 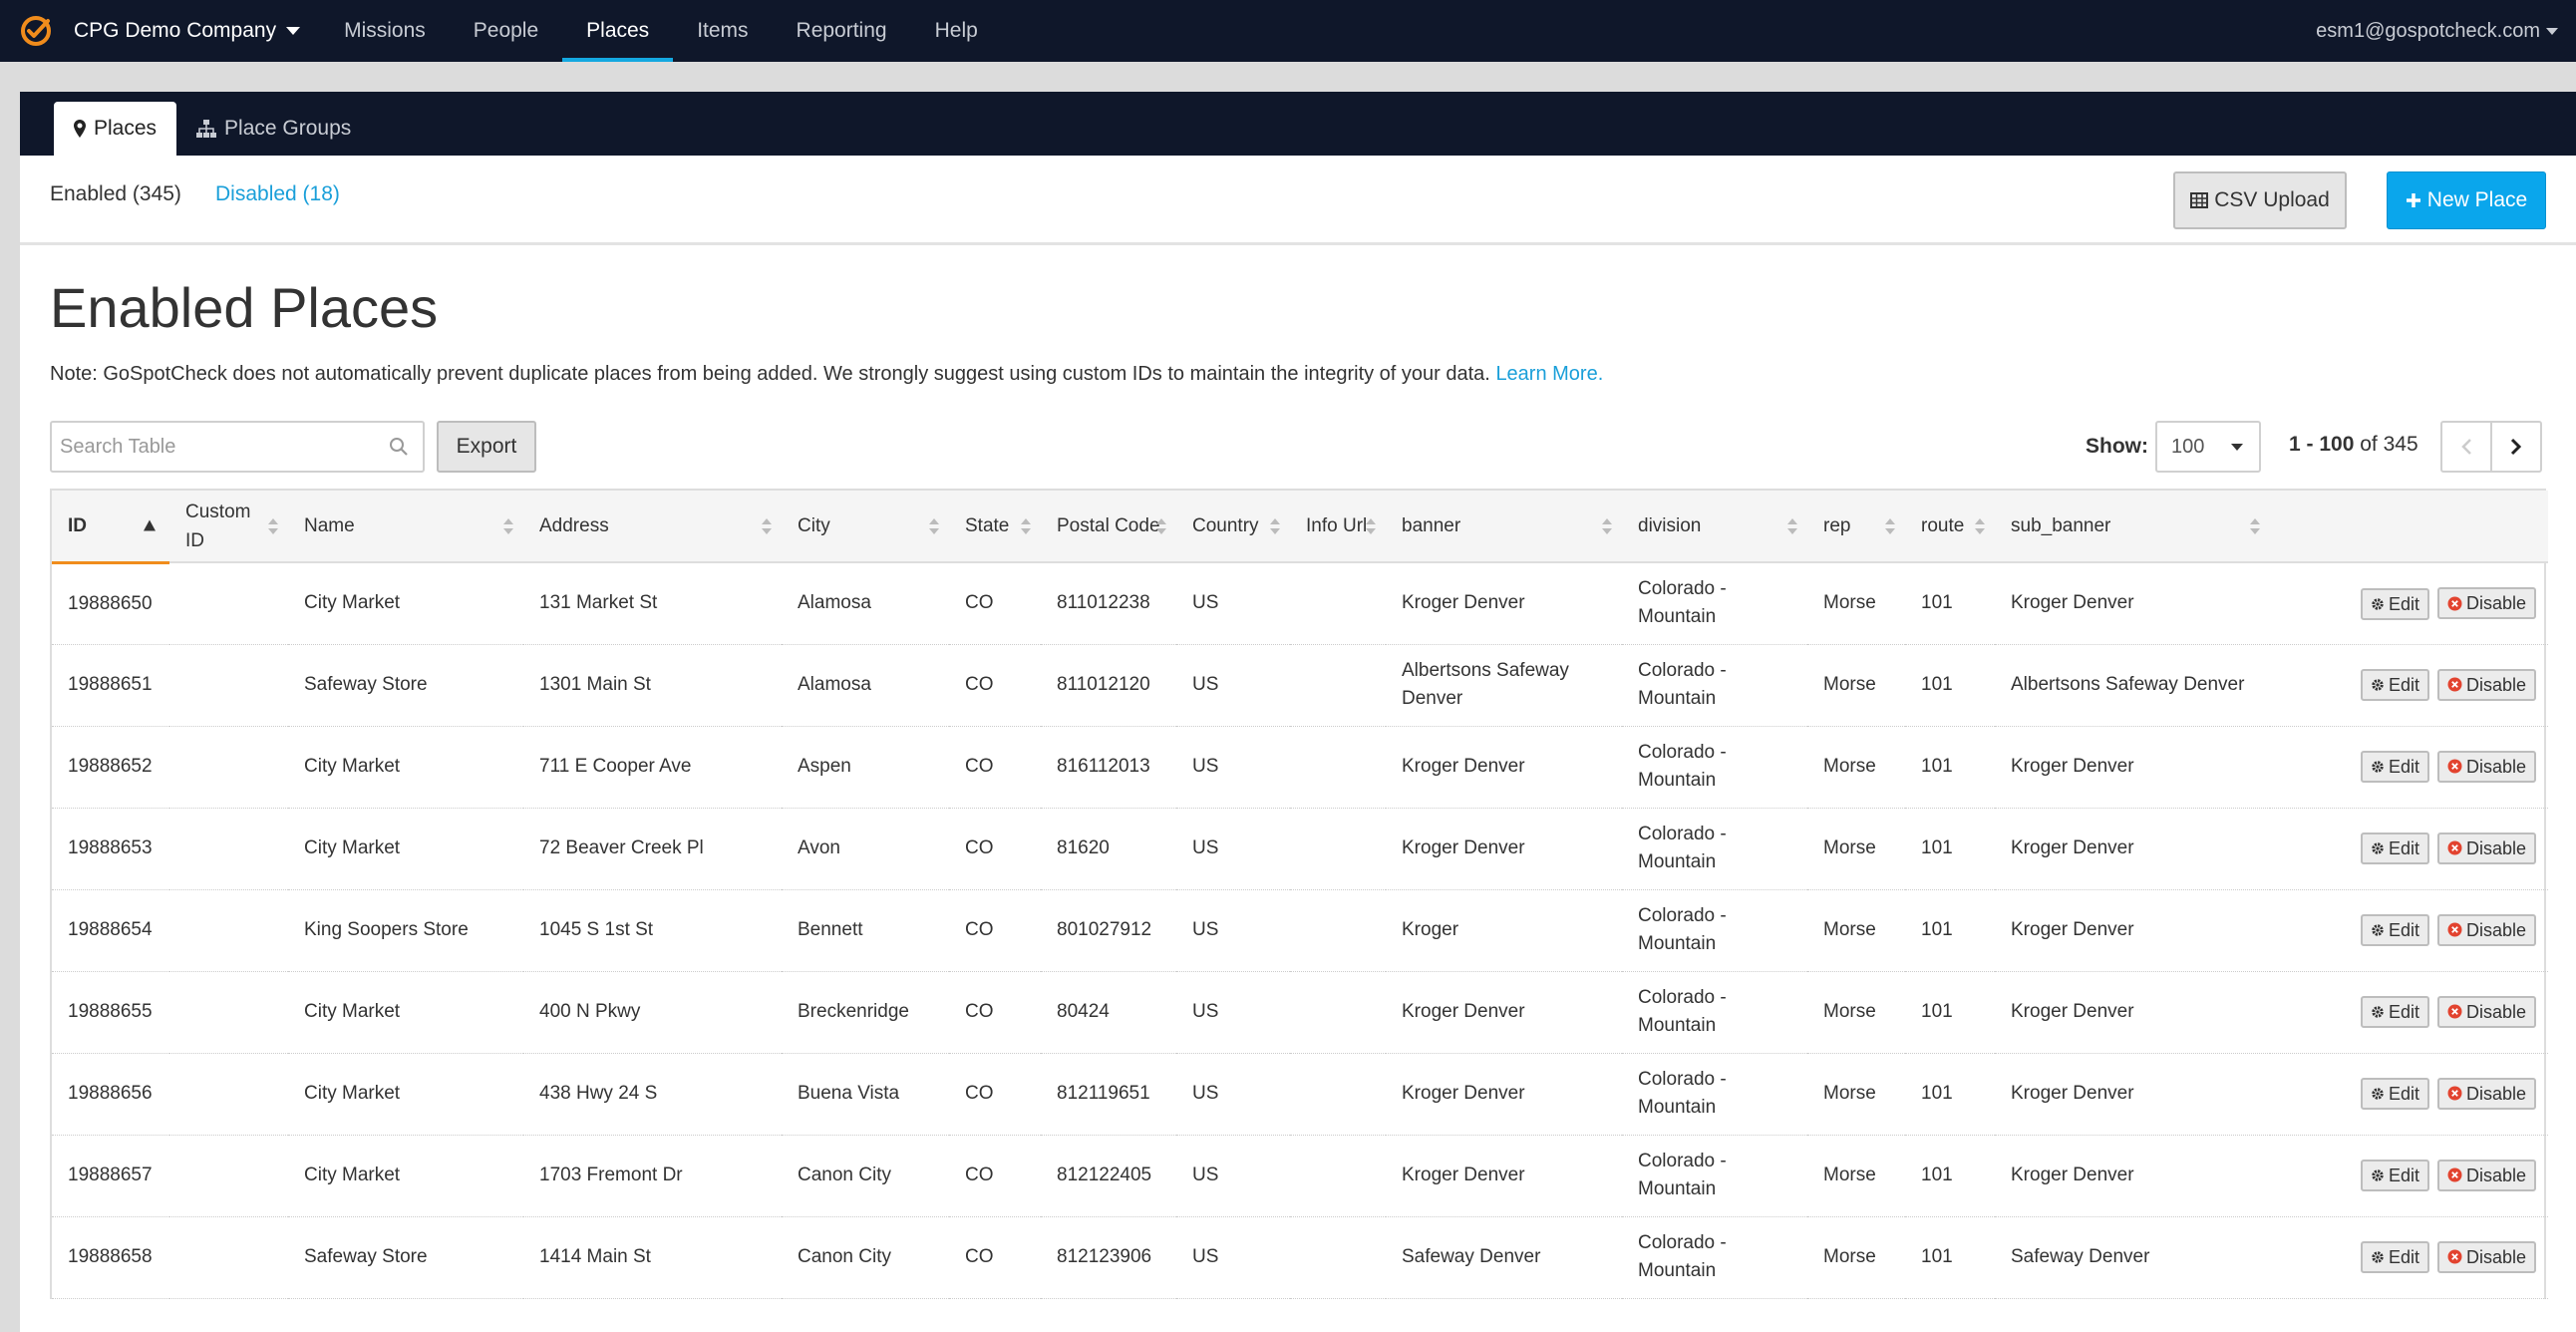 What do you see at coordinates (2132, 686) in the screenshot?
I see `cell-sub-banner: Albertsons Safeway Denver` at bounding box center [2132, 686].